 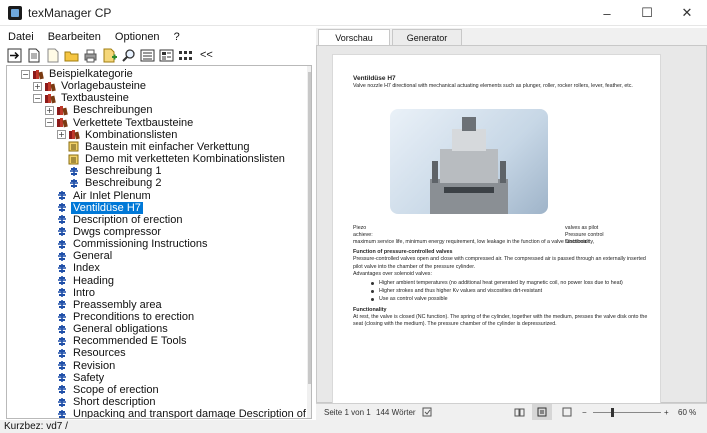 I want to click on zoom-out-button: −, so click(x=584, y=412).